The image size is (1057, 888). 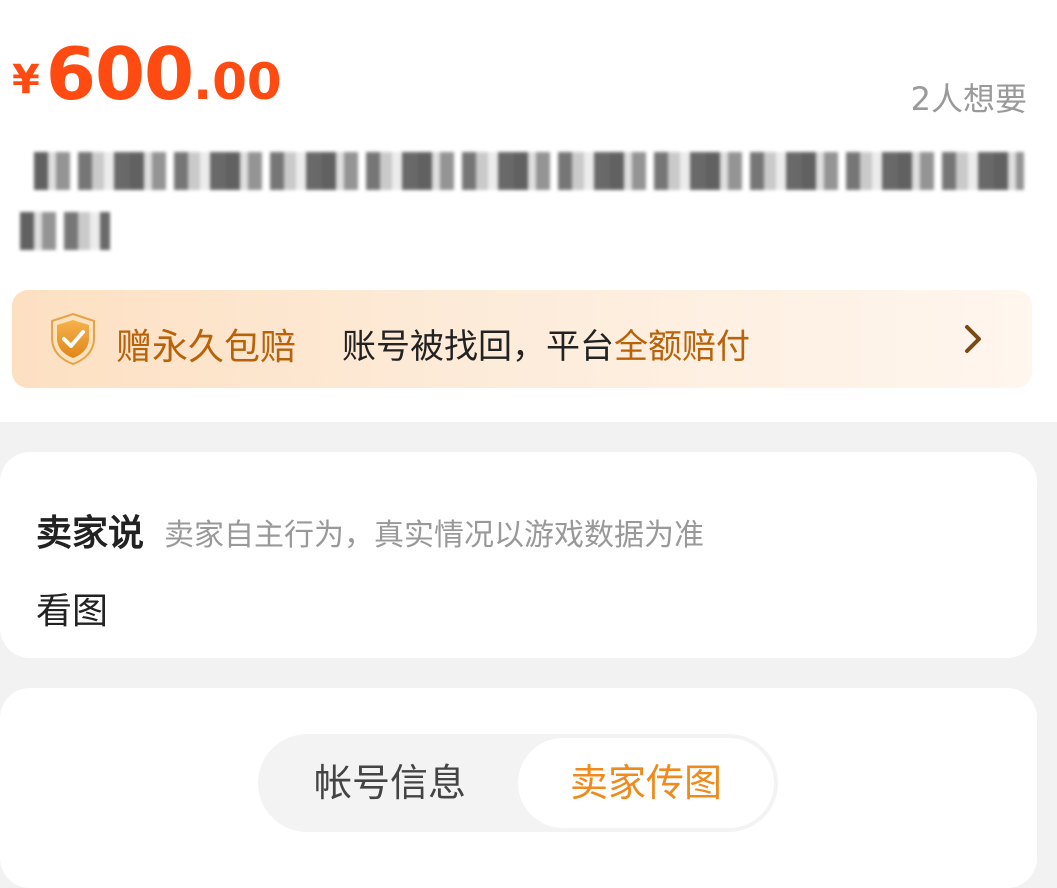 What do you see at coordinates (73, 339) in the screenshot?
I see `shield-check-icon` at bounding box center [73, 339].